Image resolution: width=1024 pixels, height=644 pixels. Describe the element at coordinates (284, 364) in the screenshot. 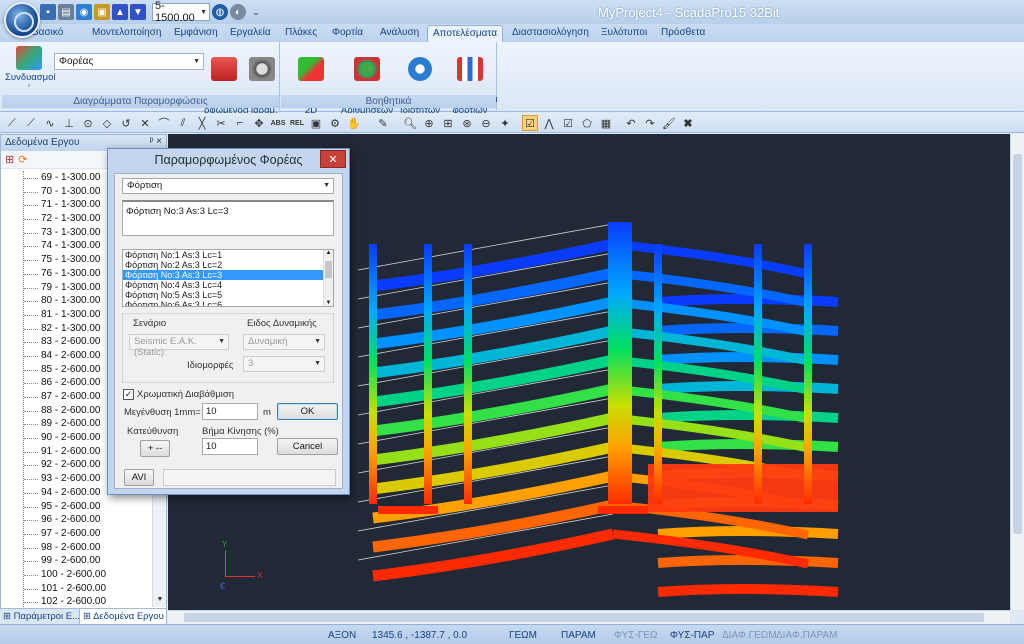

I see `modes-select: 3 ▼` at that location.